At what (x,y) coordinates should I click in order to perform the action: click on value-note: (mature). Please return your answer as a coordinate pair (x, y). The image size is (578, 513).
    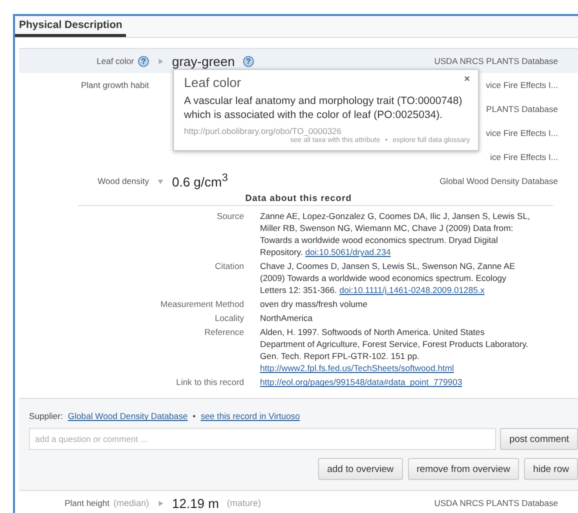
    Looking at the image, I should click on (243, 503).